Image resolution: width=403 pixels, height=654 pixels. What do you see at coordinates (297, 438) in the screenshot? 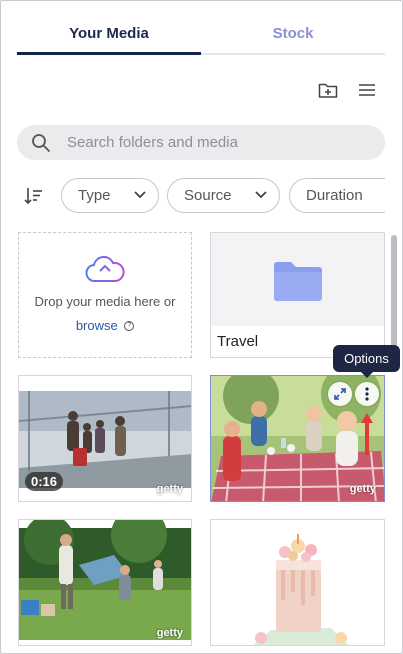
I see `media-item-picnic: getty` at bounding box center [297, 438].